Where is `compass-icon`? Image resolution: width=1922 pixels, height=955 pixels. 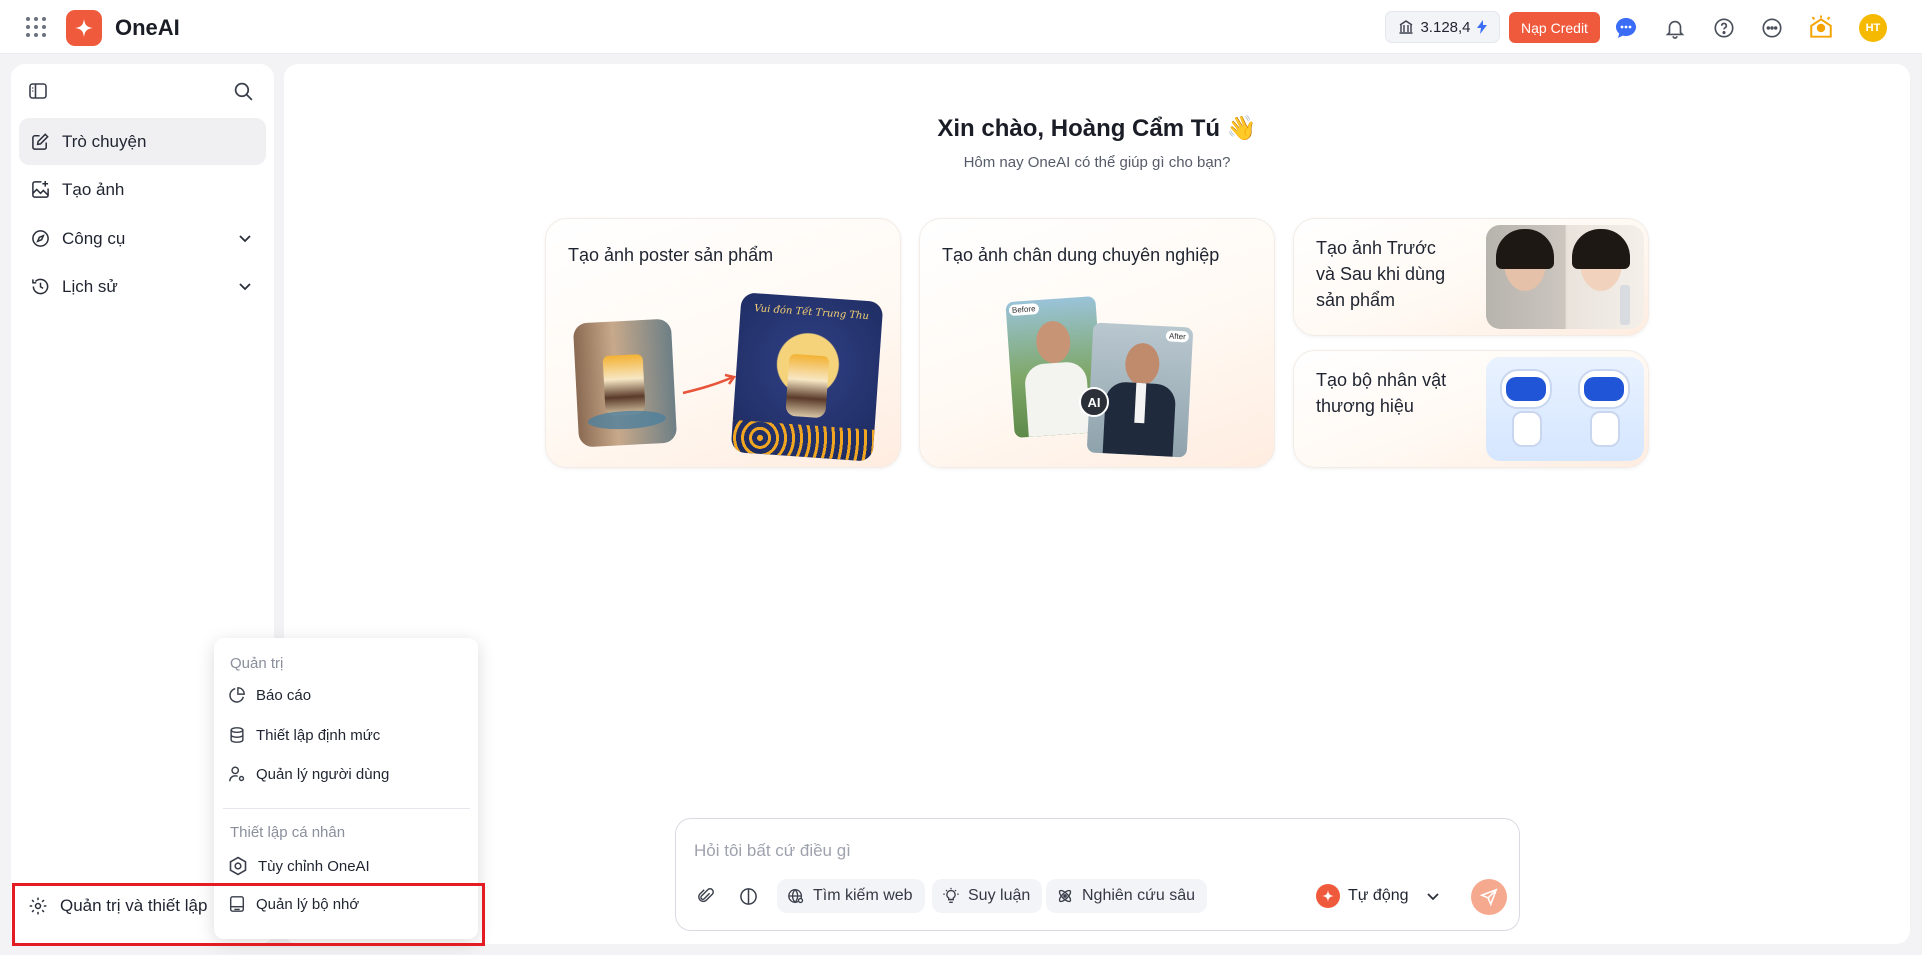
compass-icon is located at coordinates (40, 238).